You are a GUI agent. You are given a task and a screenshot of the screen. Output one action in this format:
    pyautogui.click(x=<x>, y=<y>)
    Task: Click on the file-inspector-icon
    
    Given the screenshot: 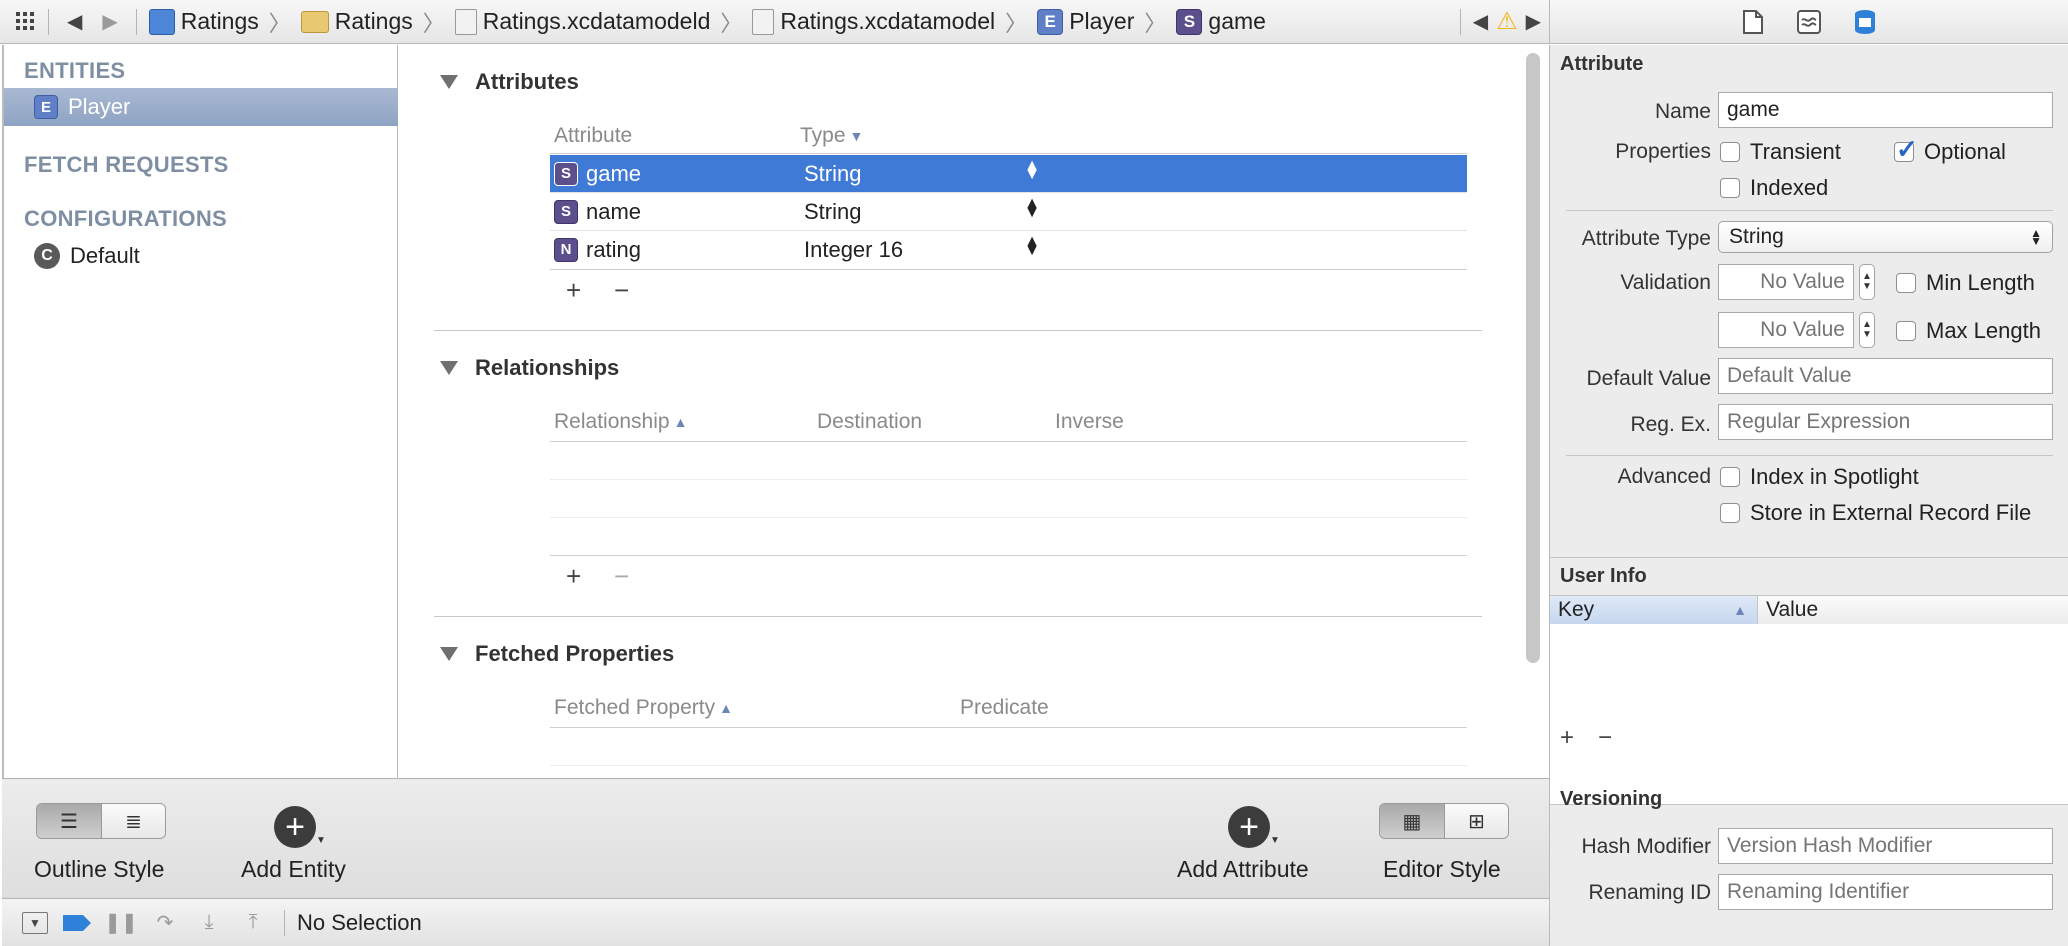 What is the action you would take?
    pyautogui.click(x=1753, y=22)
    